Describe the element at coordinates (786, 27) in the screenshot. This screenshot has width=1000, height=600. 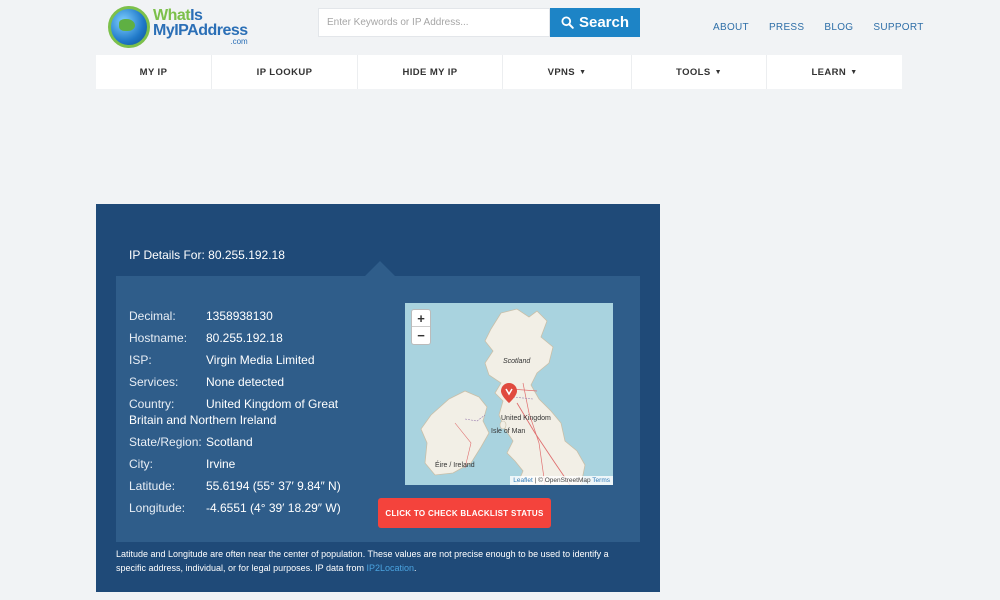
I see `top-link-press: PRESS` at that location.